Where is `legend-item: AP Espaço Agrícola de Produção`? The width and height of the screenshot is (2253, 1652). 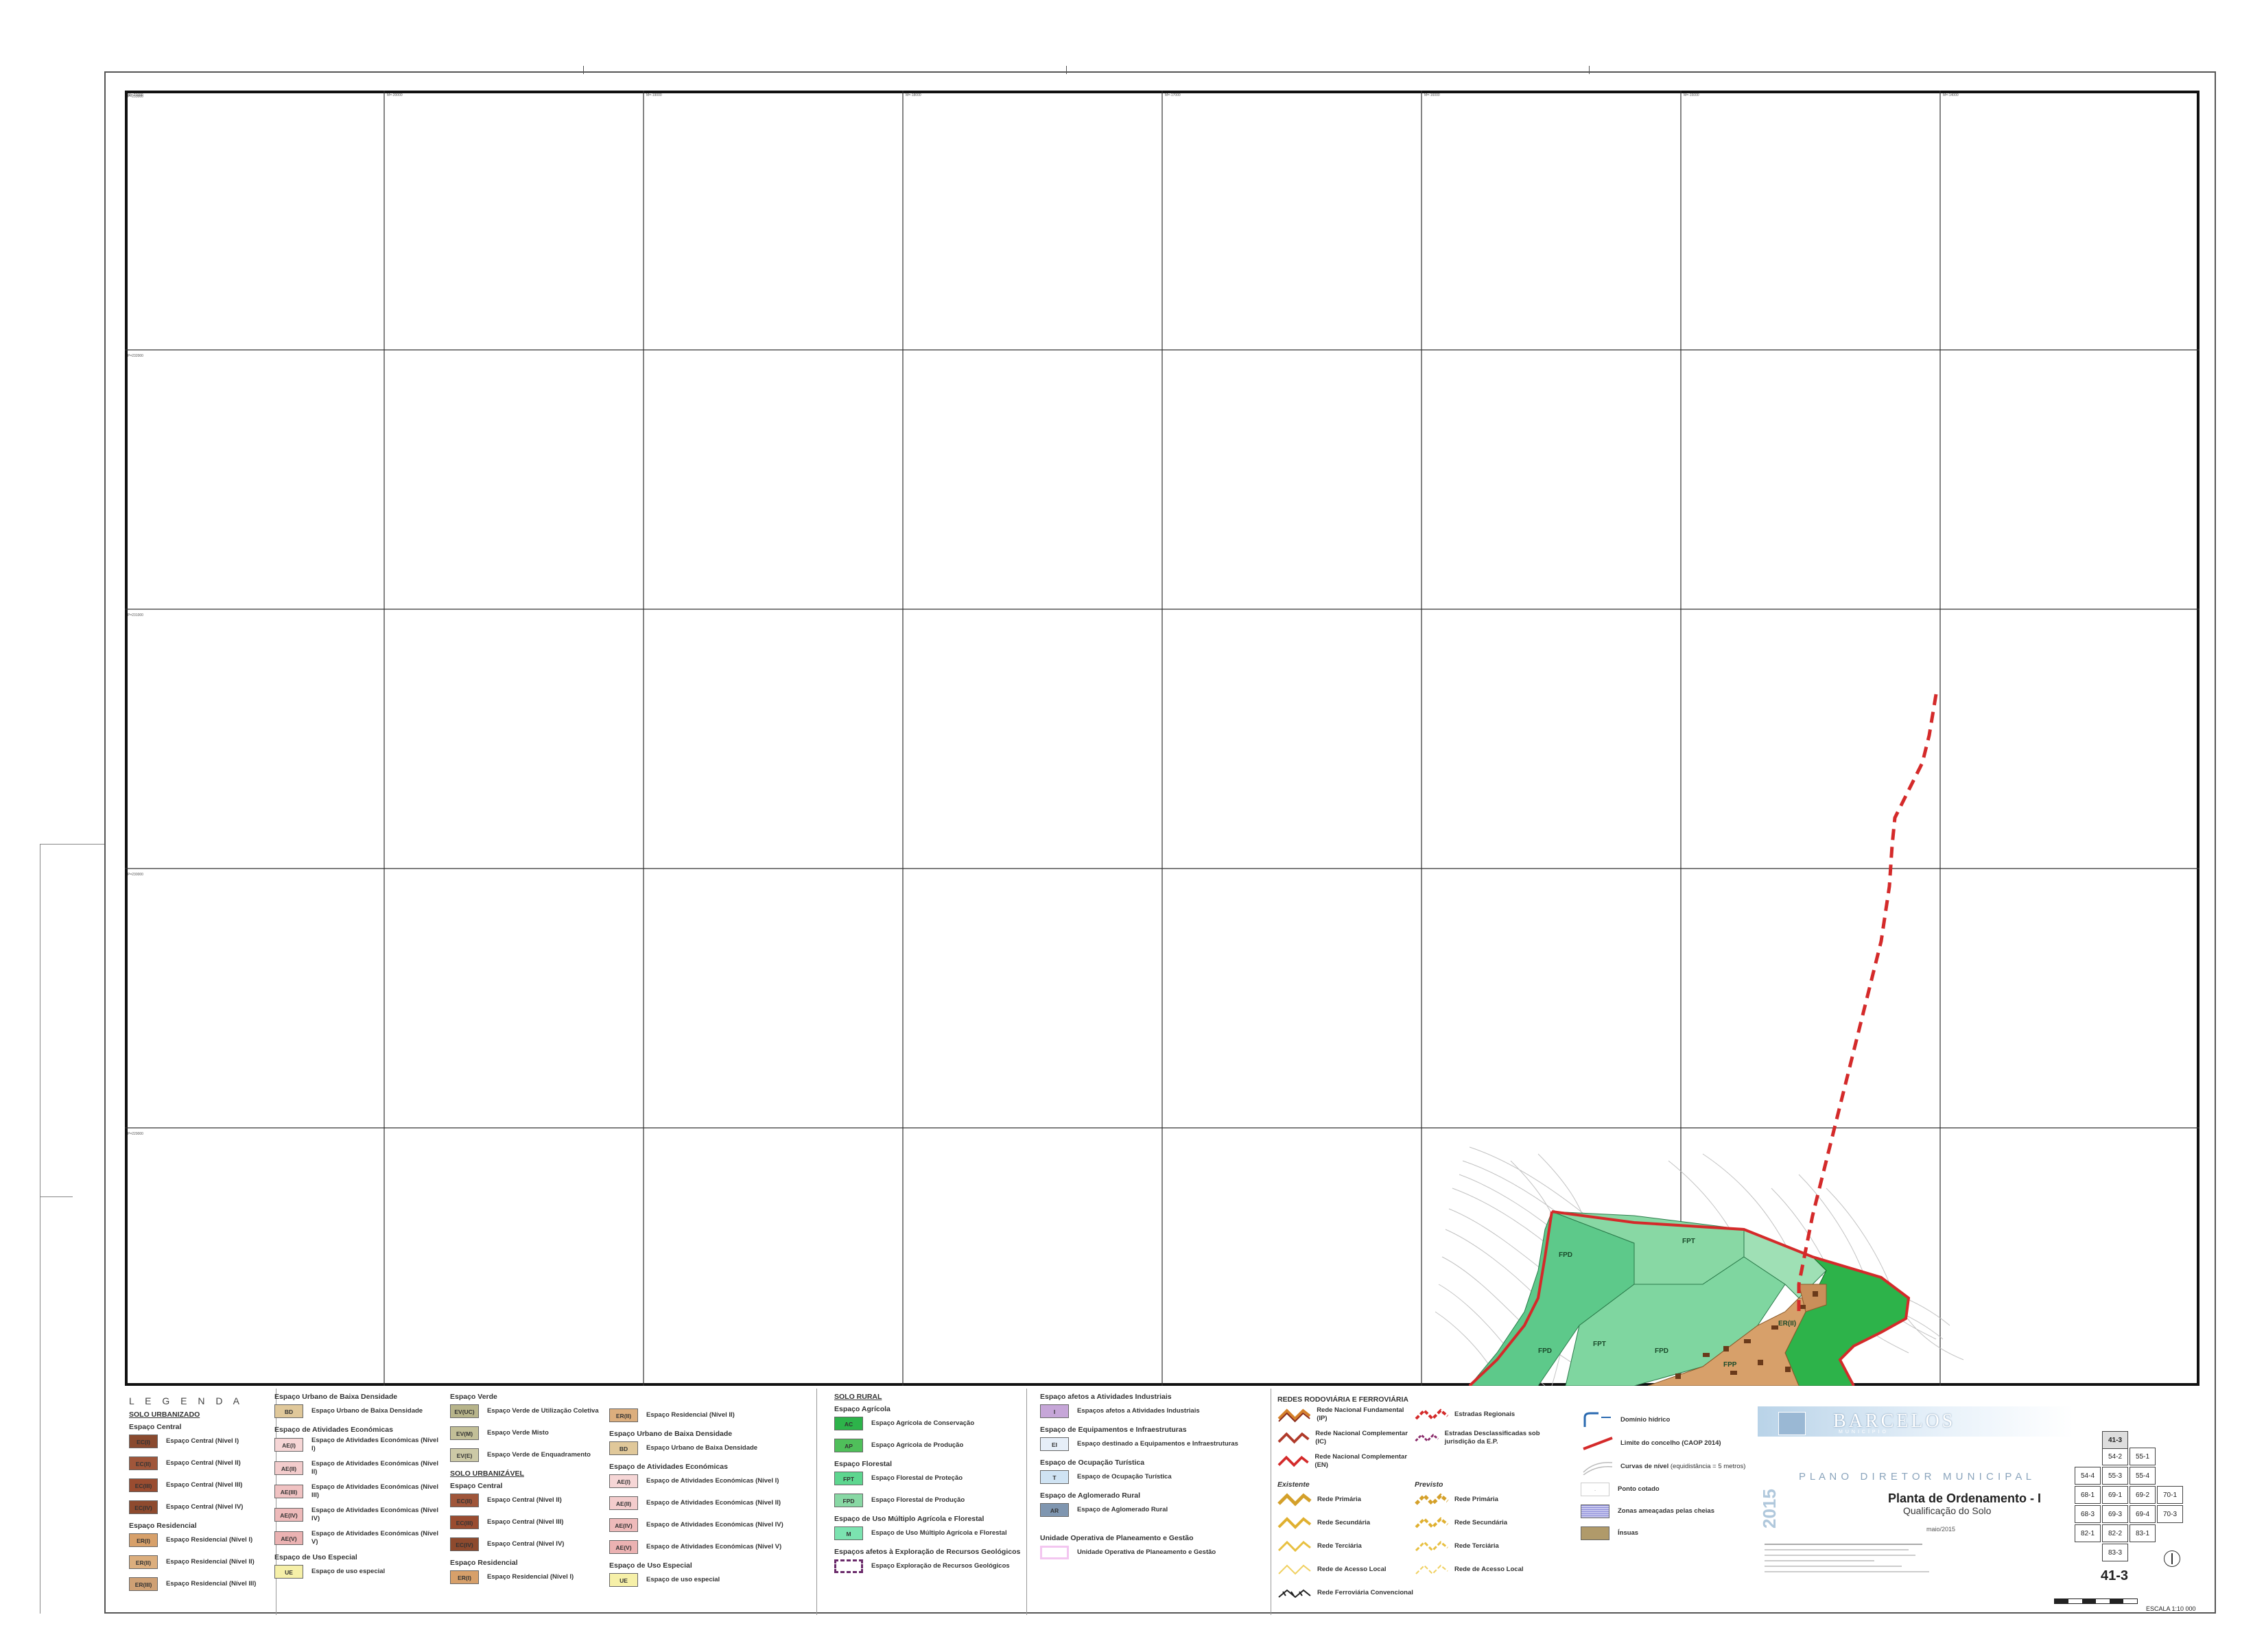
legend-item: AP Espaço Agrícola de Produção is located at coordinates (937, 1445).